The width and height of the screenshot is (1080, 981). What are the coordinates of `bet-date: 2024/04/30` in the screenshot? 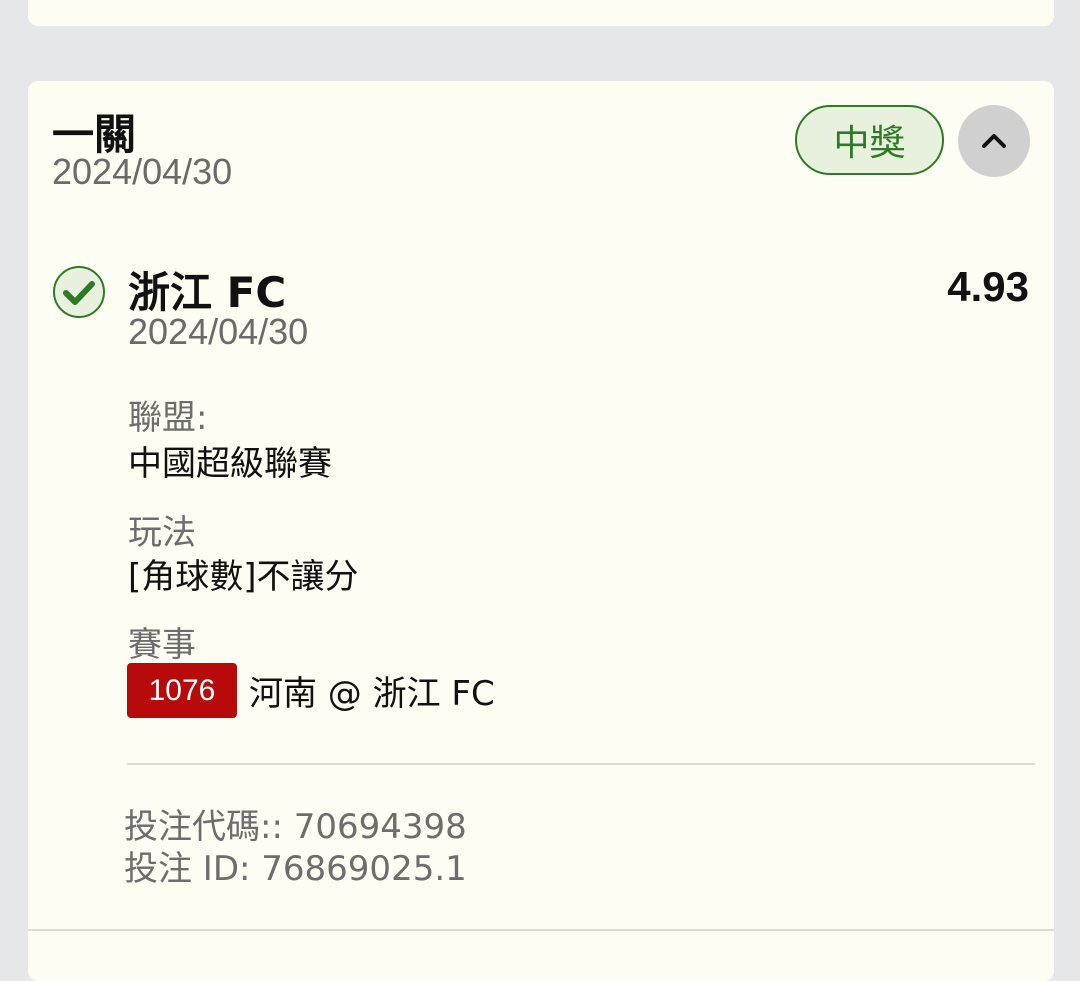 It's located at (142, 171).